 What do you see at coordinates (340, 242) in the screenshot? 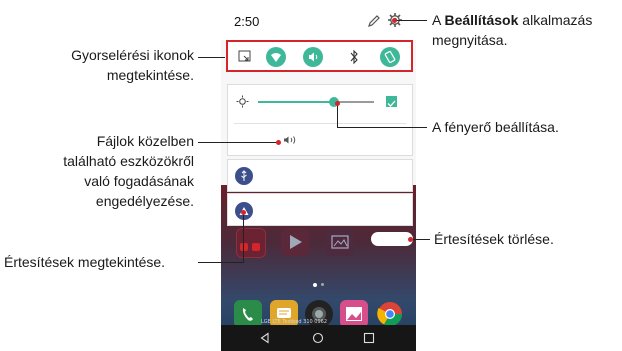
I see `gallery-icon` at bounding box center [340, 242].